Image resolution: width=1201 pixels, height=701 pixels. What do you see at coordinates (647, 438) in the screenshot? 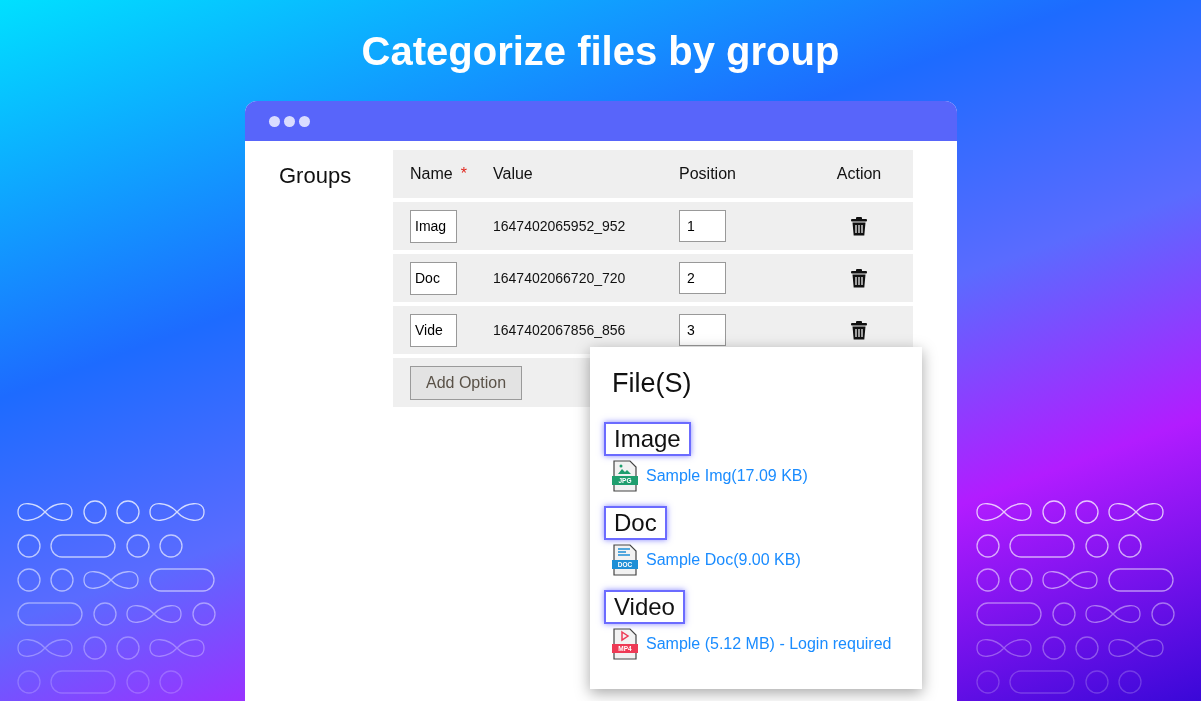
I see `group-heading: Image` at bounding box center [647, 438].